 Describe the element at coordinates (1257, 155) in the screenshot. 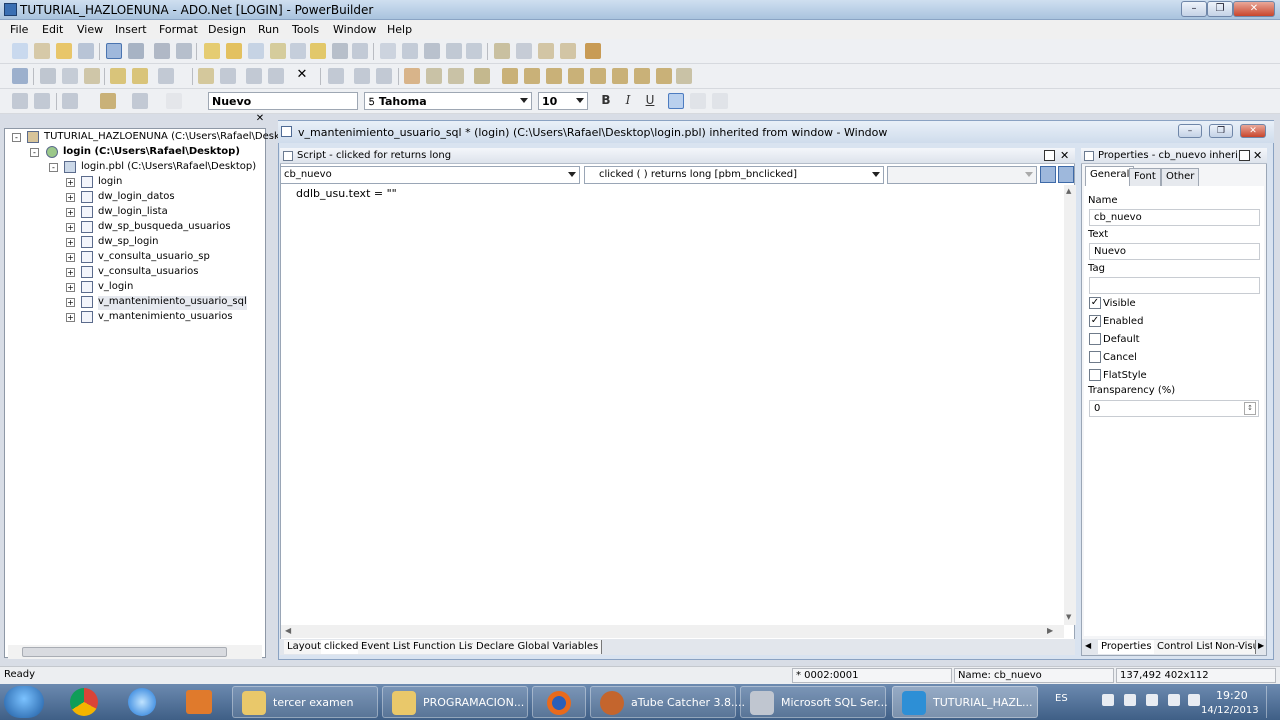

I see `close-pane-icon: ✕` at that location.